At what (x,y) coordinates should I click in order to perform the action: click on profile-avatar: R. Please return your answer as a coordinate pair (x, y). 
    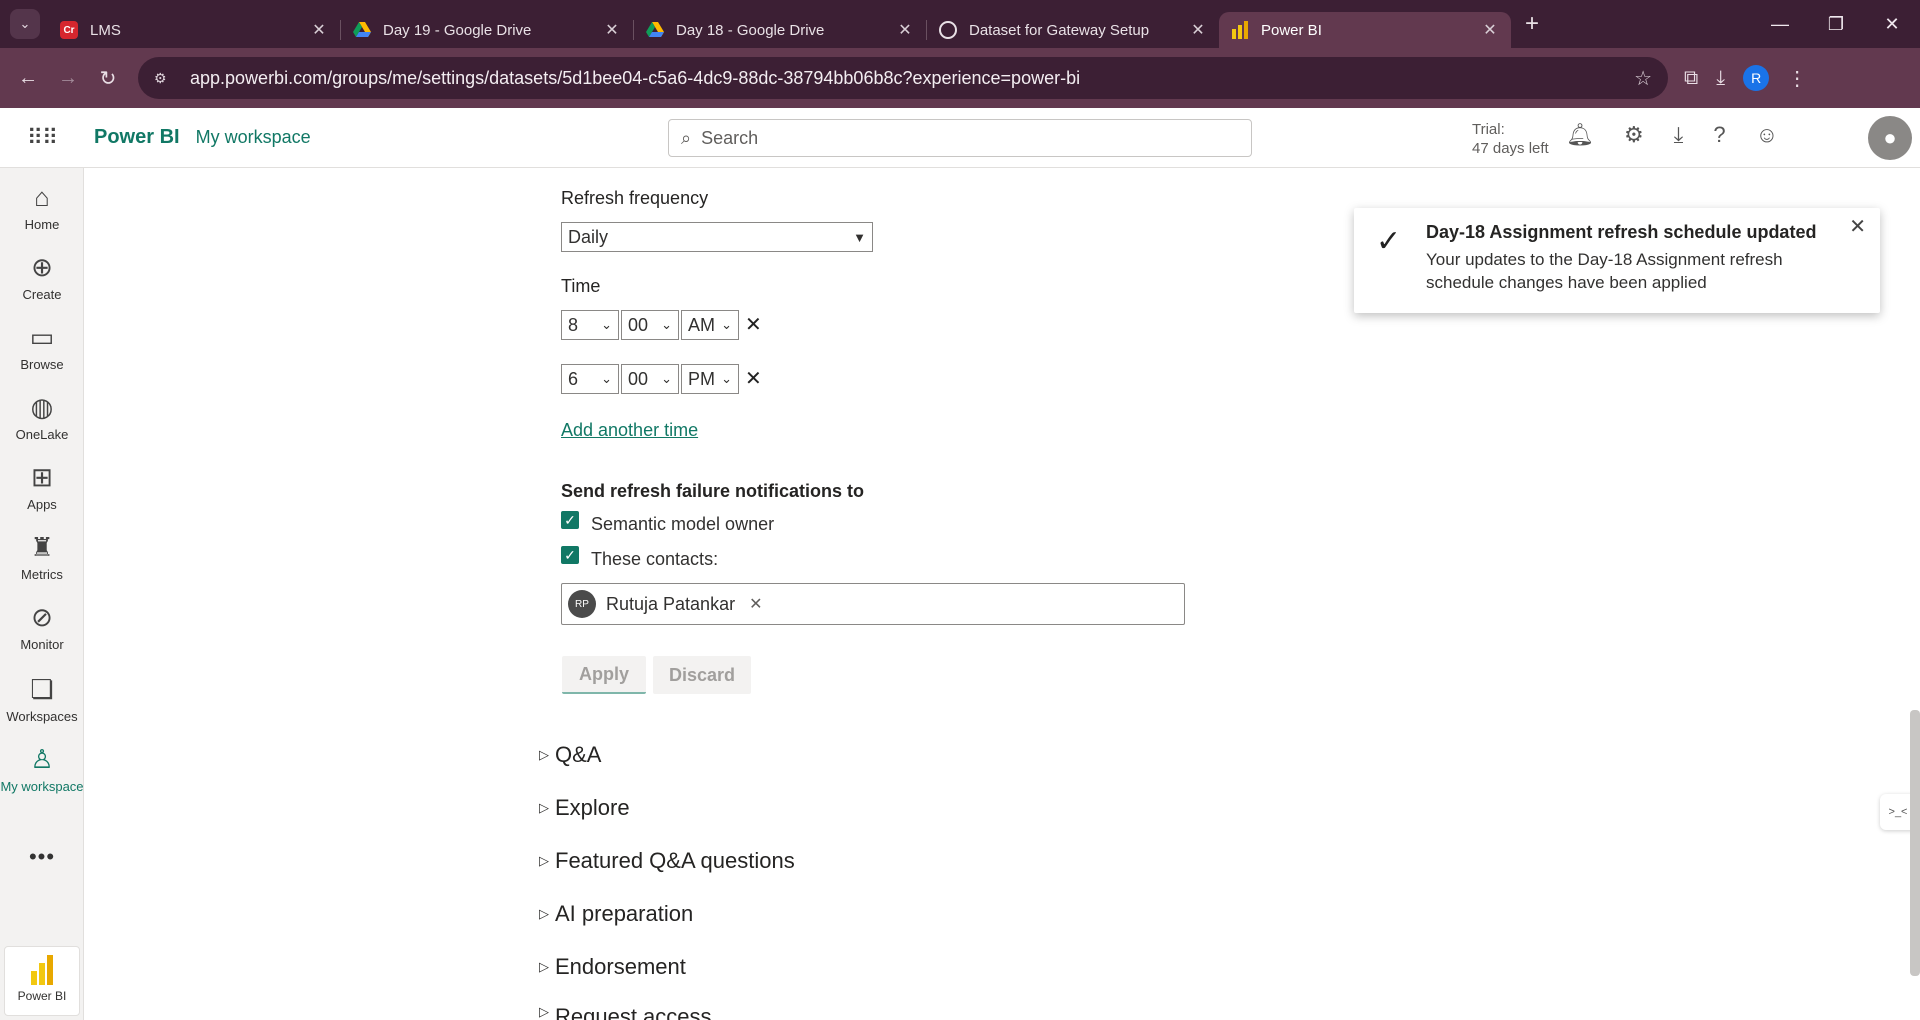
    Looking at the image, I should click on (1756, 78).